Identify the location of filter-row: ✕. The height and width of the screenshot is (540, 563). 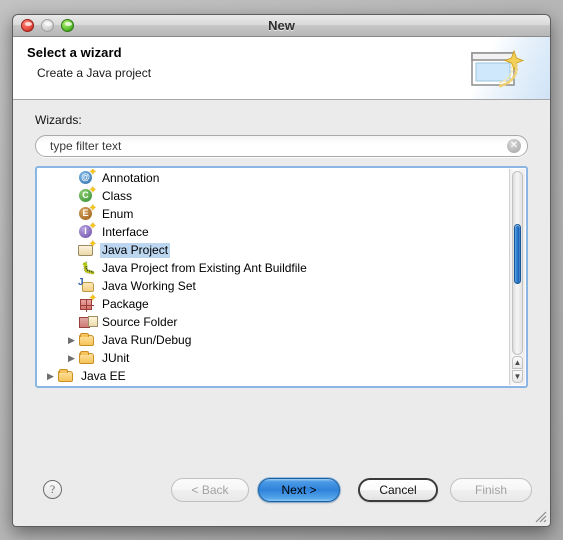
(281, 146).